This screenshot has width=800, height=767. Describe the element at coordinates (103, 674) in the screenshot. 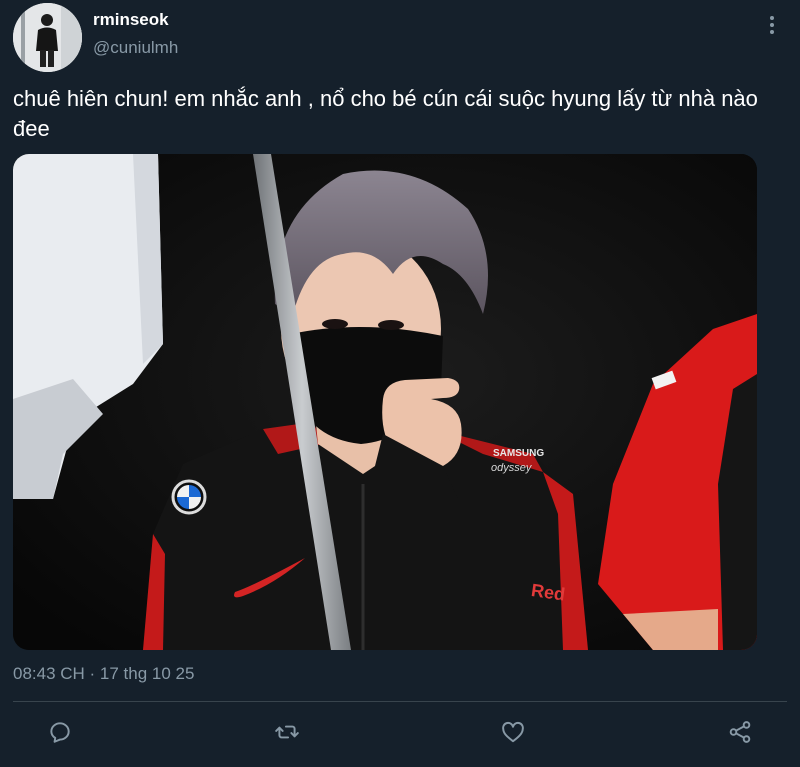

I see `tweet-timestamp: 08:43 CH · 17 thg 10 25` at that location.